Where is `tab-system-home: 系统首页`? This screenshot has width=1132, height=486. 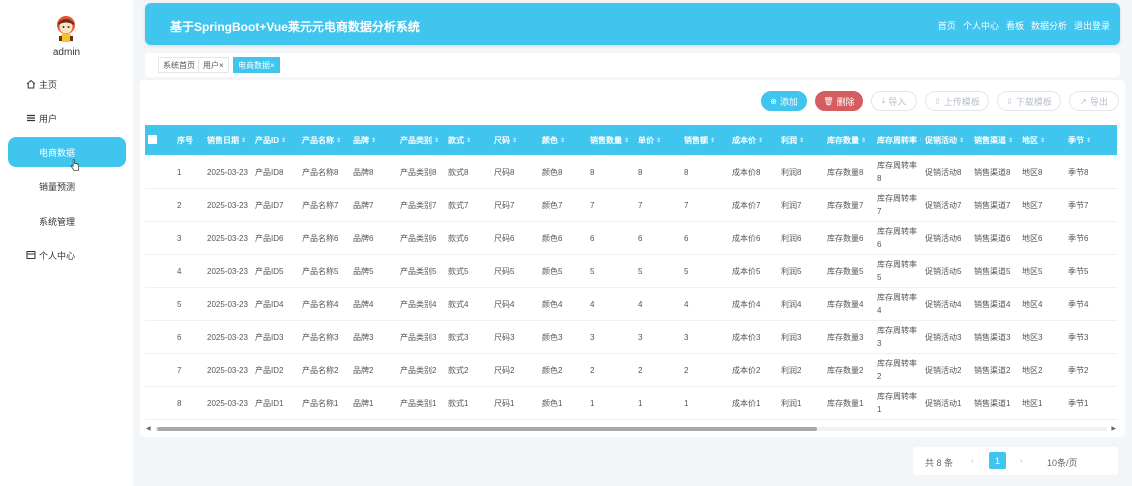 tab-system-home: 系统首页 is located at coordinates (179, 65).